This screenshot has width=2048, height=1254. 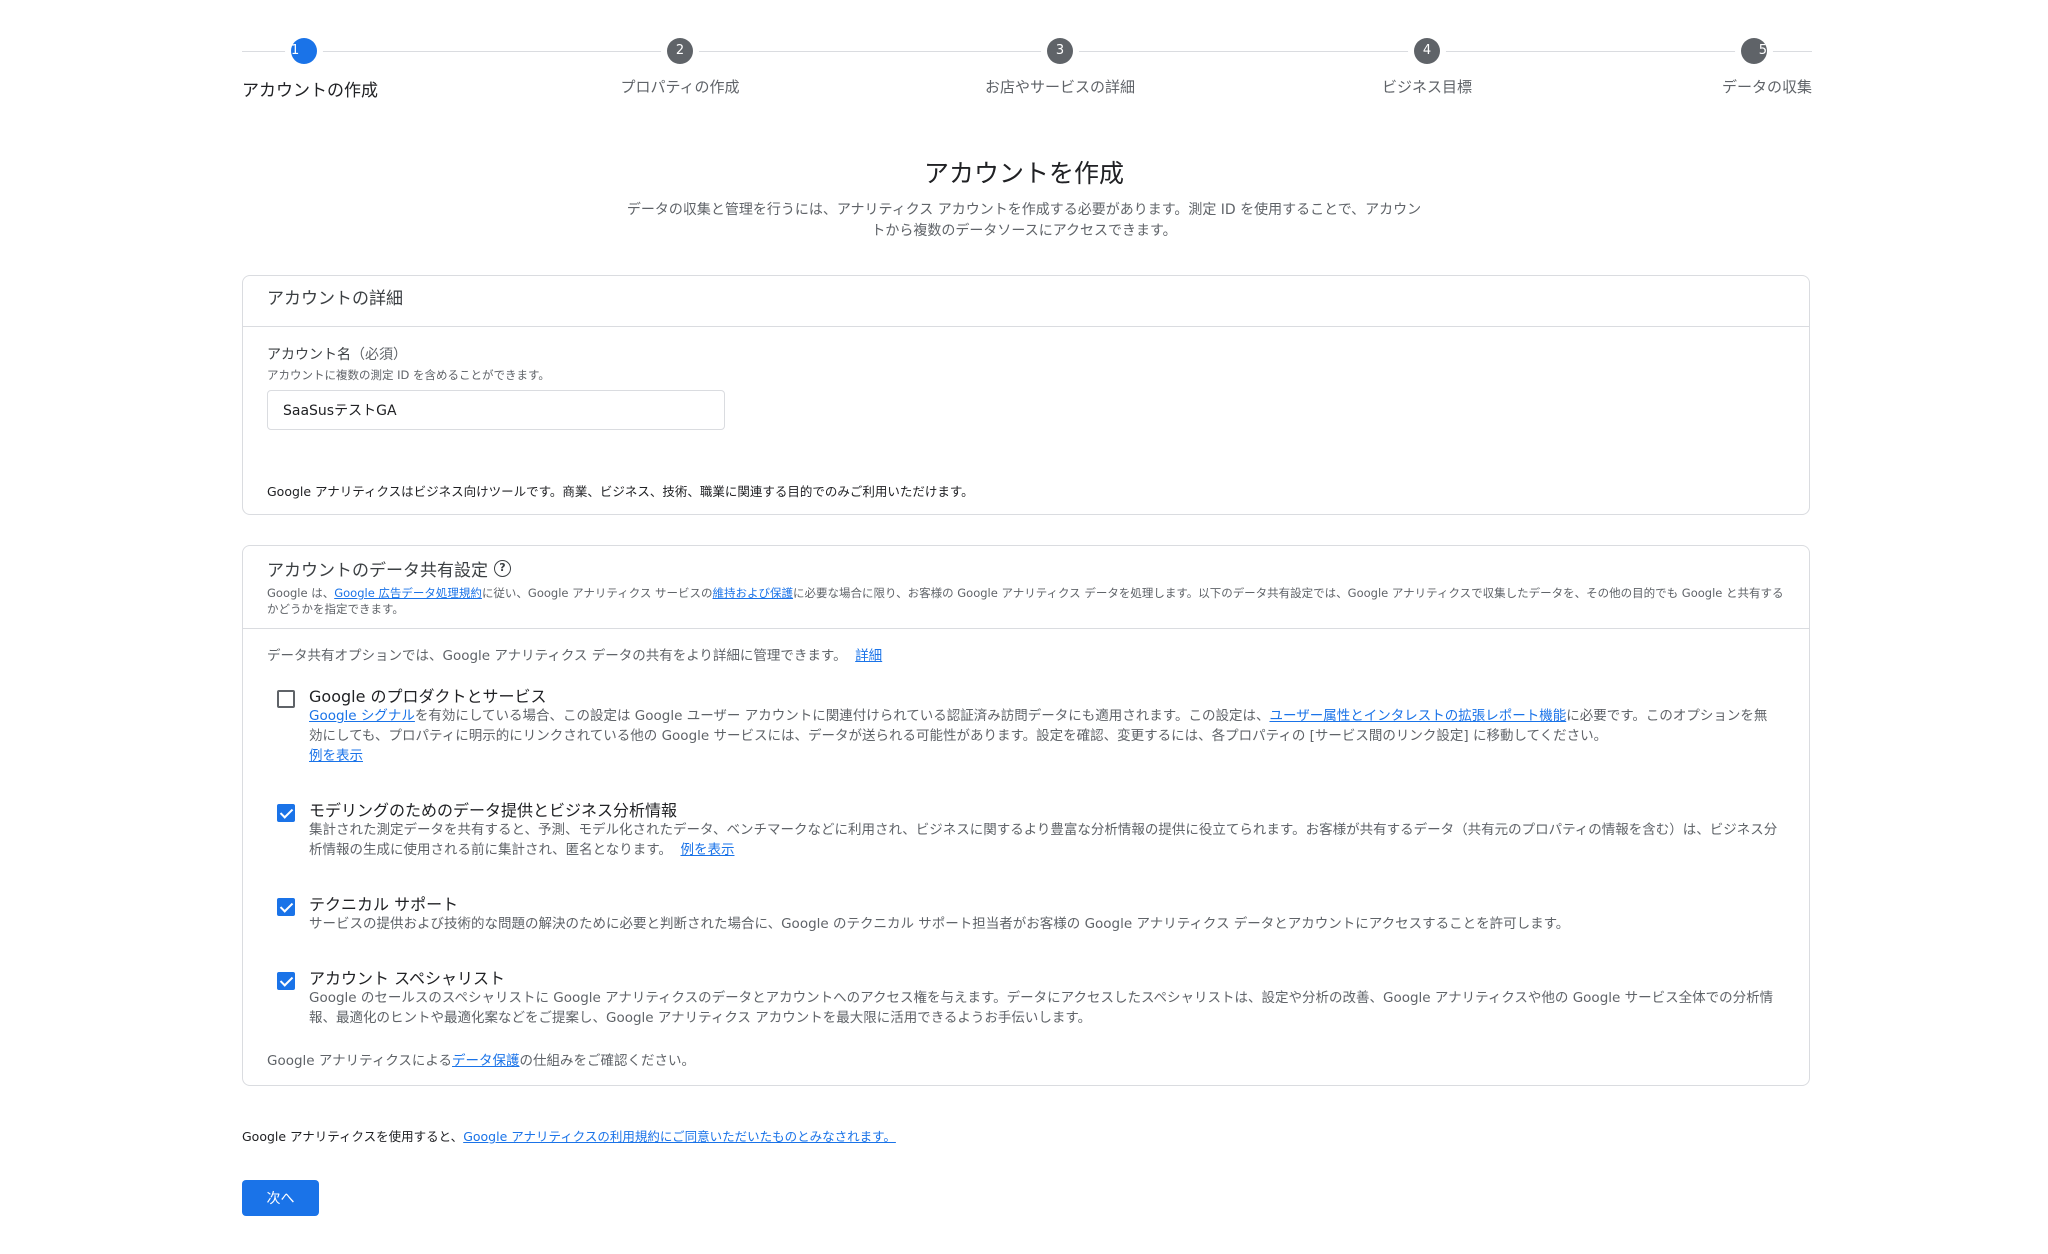 What do you see at coordinates (280, 1198) in the screenshot?
I see `next-button: 次へ` at bounding box center [280, 1198].